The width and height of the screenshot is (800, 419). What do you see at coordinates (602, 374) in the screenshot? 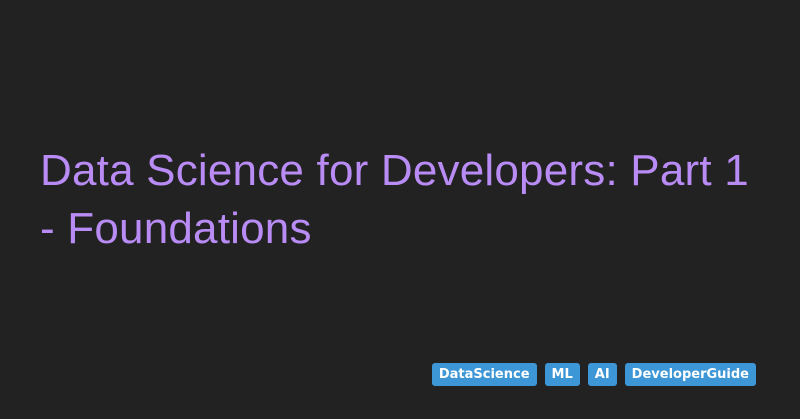
I see `tag-ai: AI` at bounding box center [602, 374].